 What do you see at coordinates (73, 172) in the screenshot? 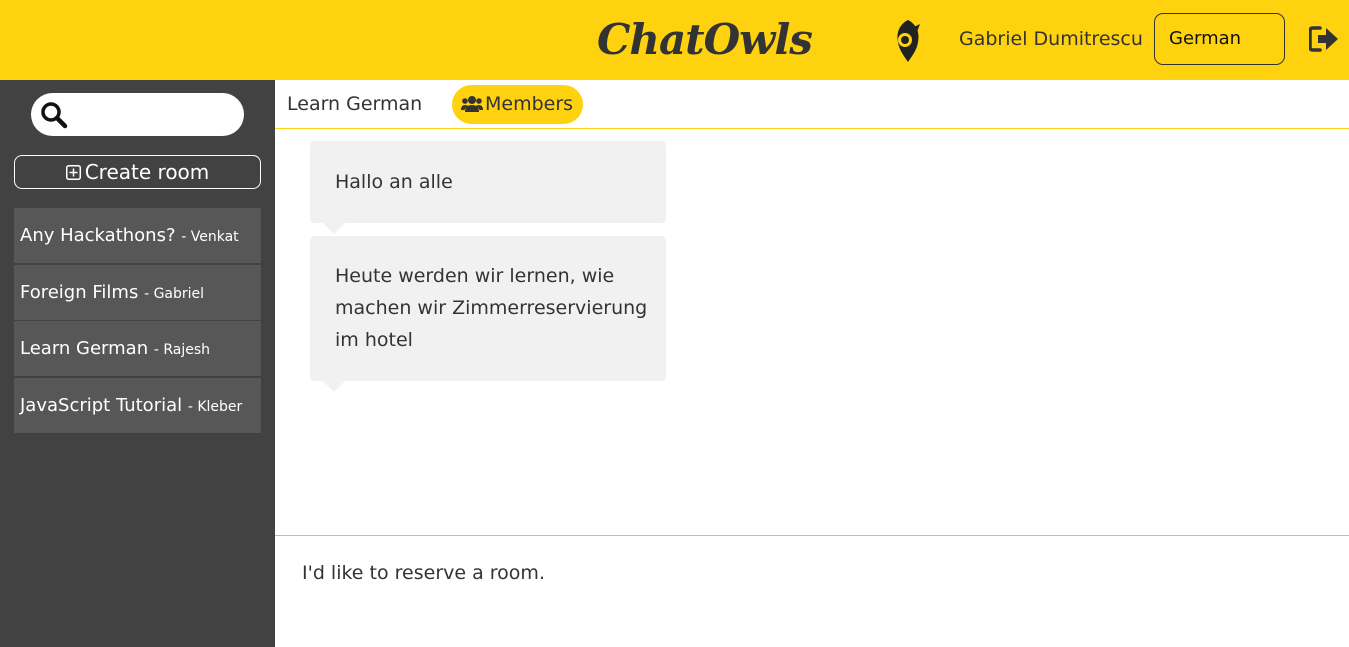
I see `plus-square-icon` at bounding box center [73, 172].